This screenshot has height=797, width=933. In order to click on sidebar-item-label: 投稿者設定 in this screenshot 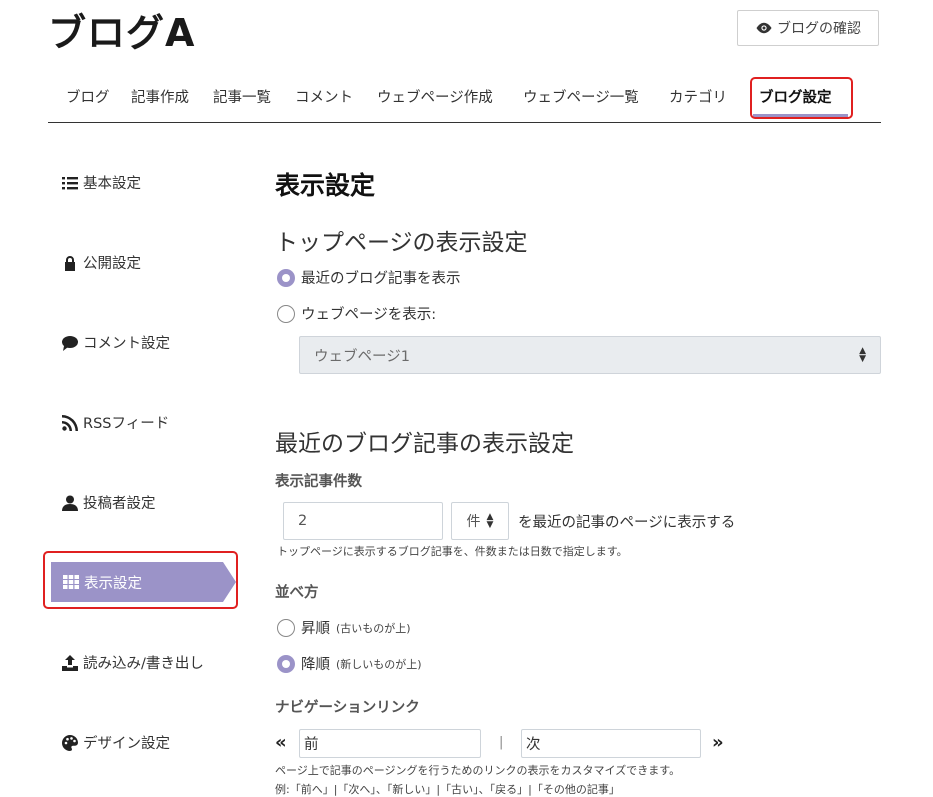, I will do `click(119, 504)`.